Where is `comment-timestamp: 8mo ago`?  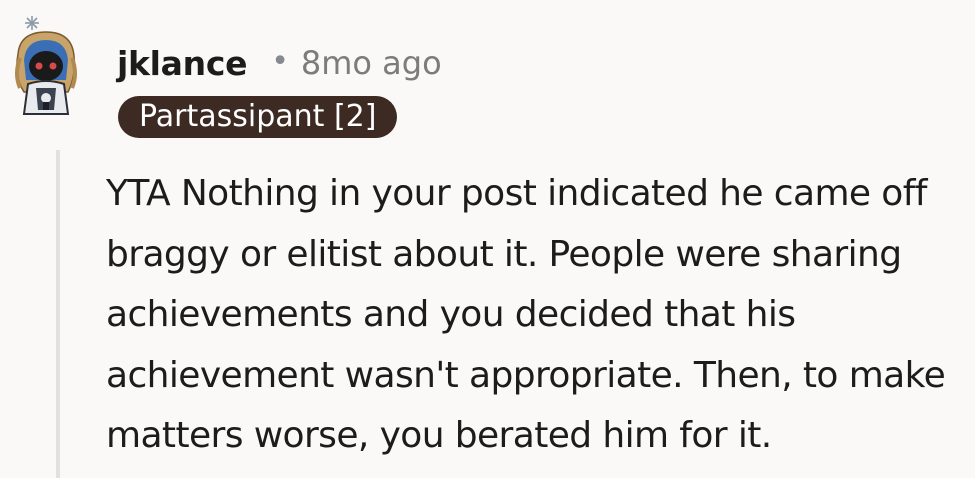 comment-timestamp: 8mo ago is located at coordinates (371, 63).